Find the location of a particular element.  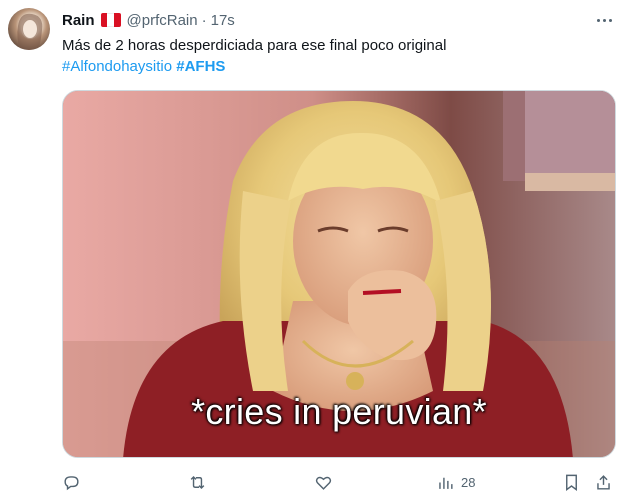

hashtag-link: #AFHS is located at coordinates (200, 66).